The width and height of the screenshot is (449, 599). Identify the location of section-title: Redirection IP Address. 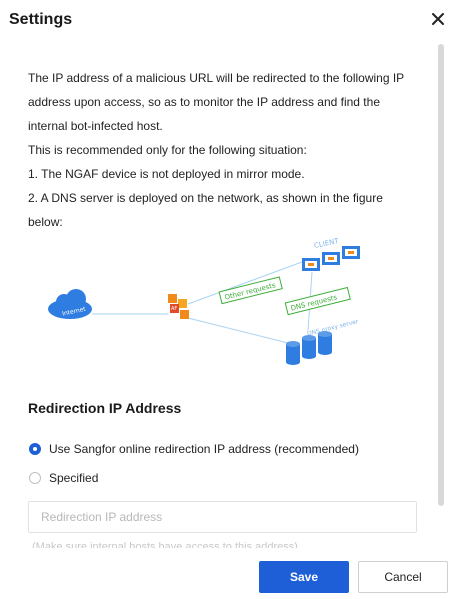
(105, 408).